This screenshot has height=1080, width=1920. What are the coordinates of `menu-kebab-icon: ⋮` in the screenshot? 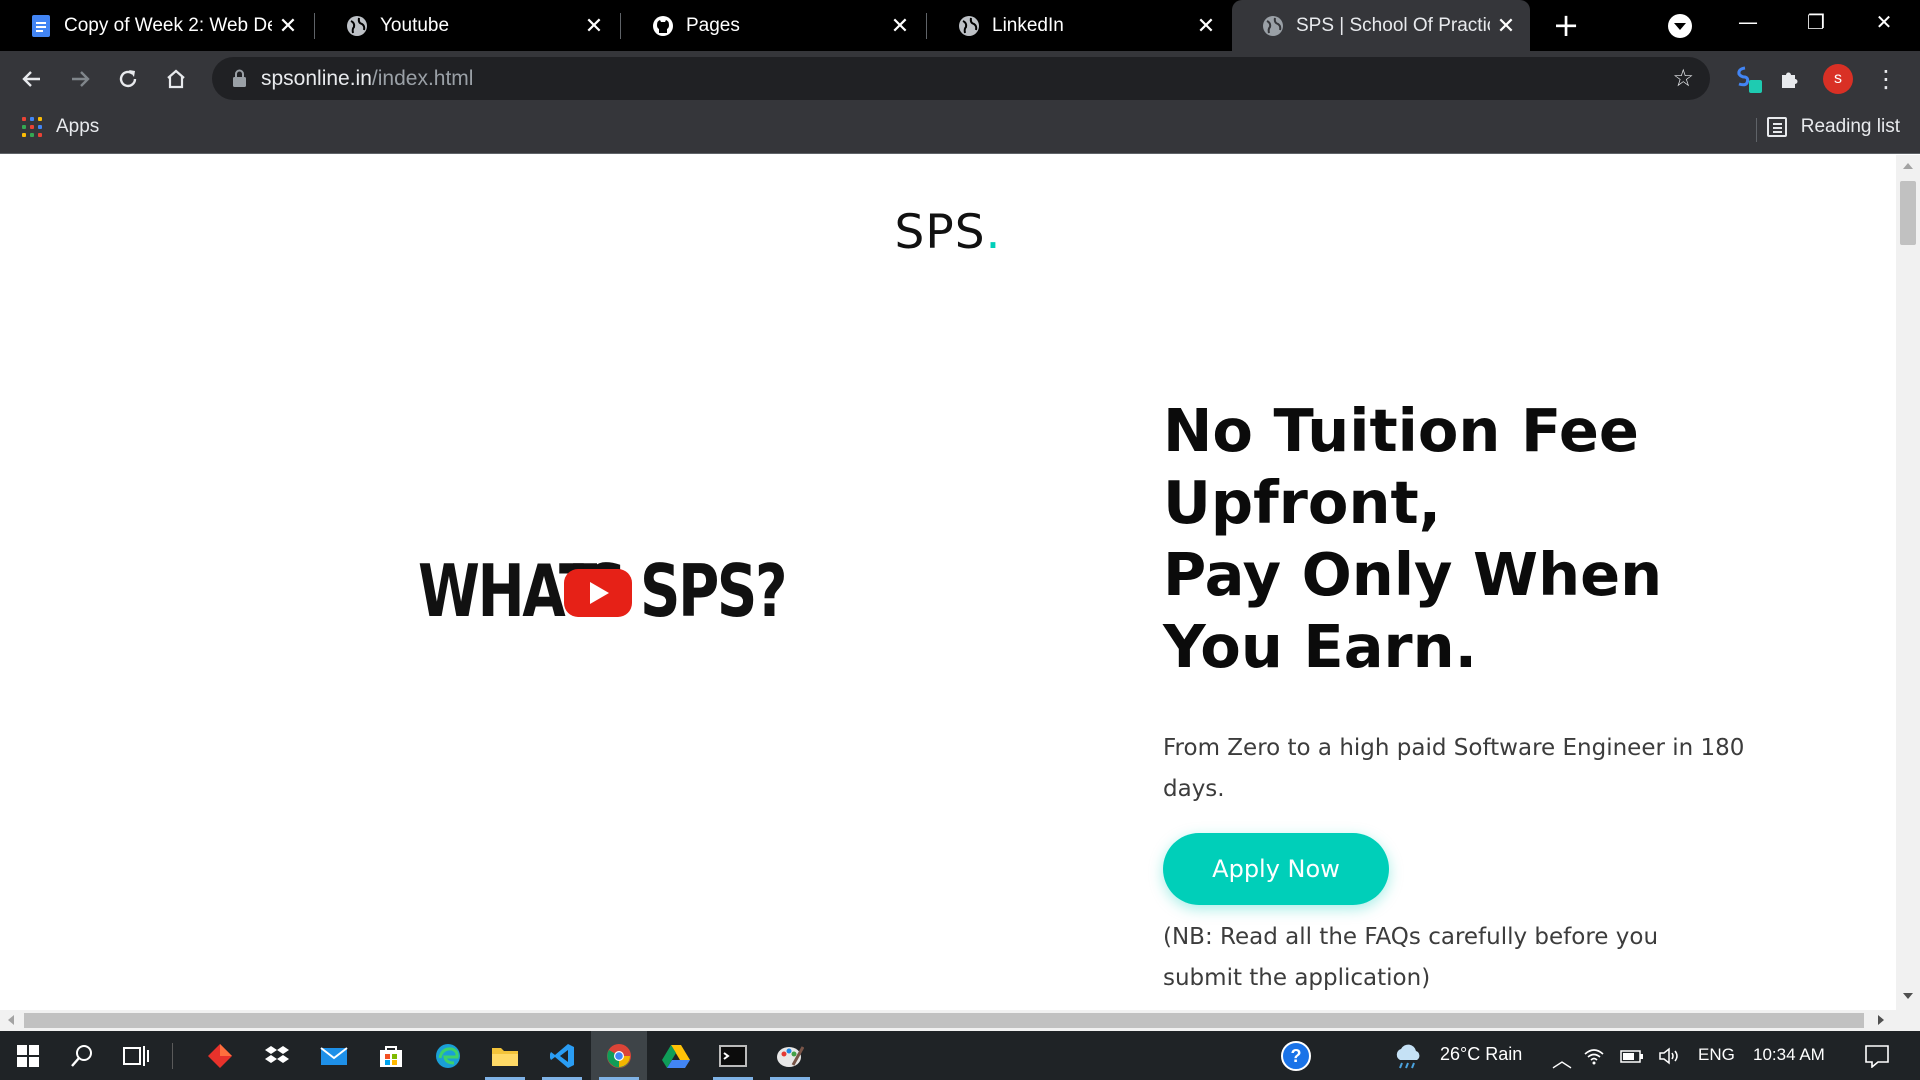 It's located at (1886, 79).